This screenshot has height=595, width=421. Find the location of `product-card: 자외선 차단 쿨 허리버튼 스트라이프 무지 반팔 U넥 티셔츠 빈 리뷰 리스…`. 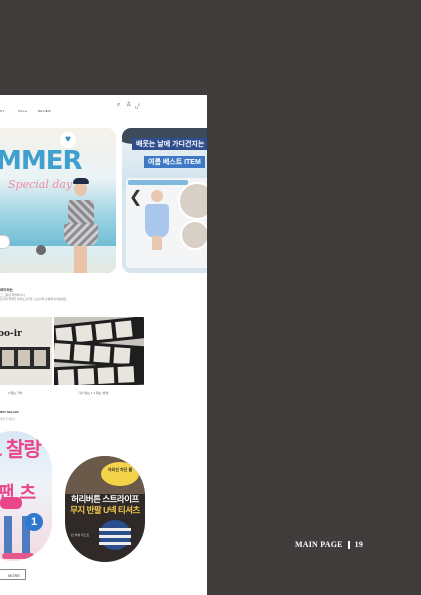

product-card: 자외선 차단 쿨 허리버튼 스트라이프 무지 반팔 U넥 티셔츠 빈 리뷰 리스… is located at coordinates (105, 509).